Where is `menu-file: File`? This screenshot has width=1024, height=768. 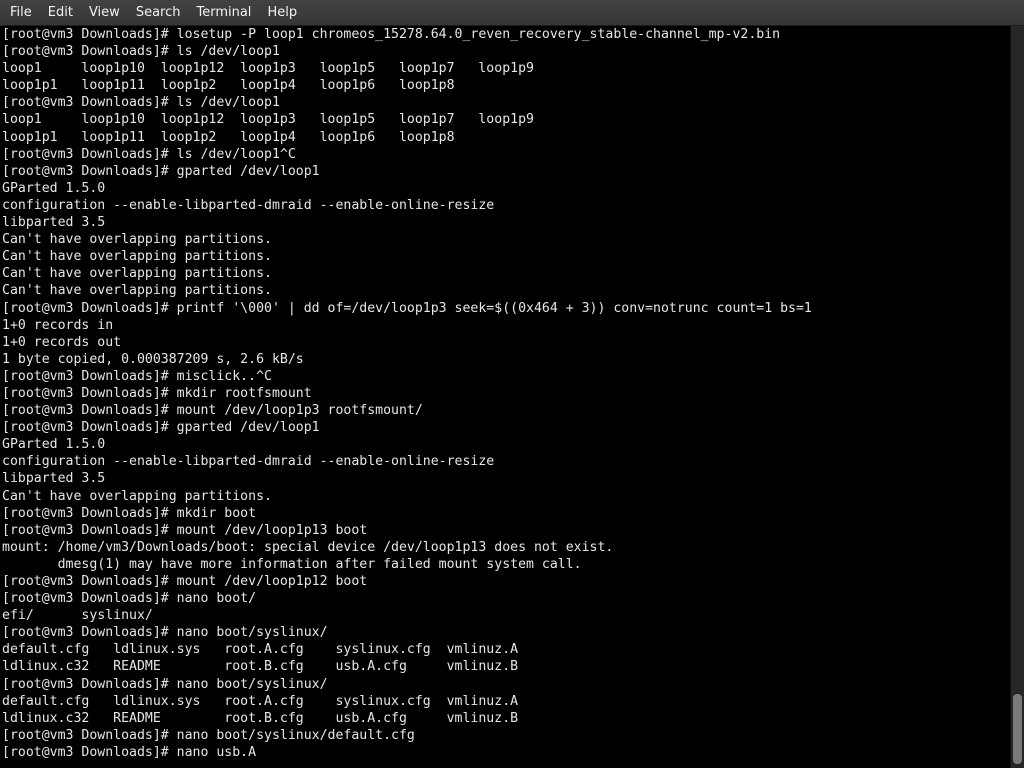
menu-file: File is located at coordinates (21, 13).